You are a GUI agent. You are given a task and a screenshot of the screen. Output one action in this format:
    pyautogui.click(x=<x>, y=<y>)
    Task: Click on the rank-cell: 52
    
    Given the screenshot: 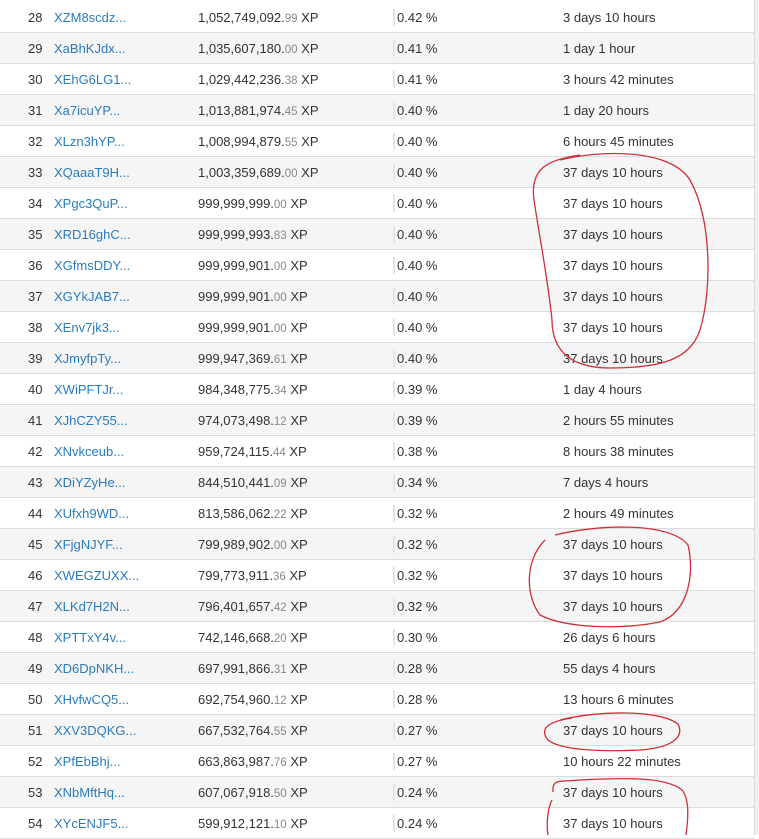 What is the action you would take?
    pyautogui.click(x=35, y=761)
    